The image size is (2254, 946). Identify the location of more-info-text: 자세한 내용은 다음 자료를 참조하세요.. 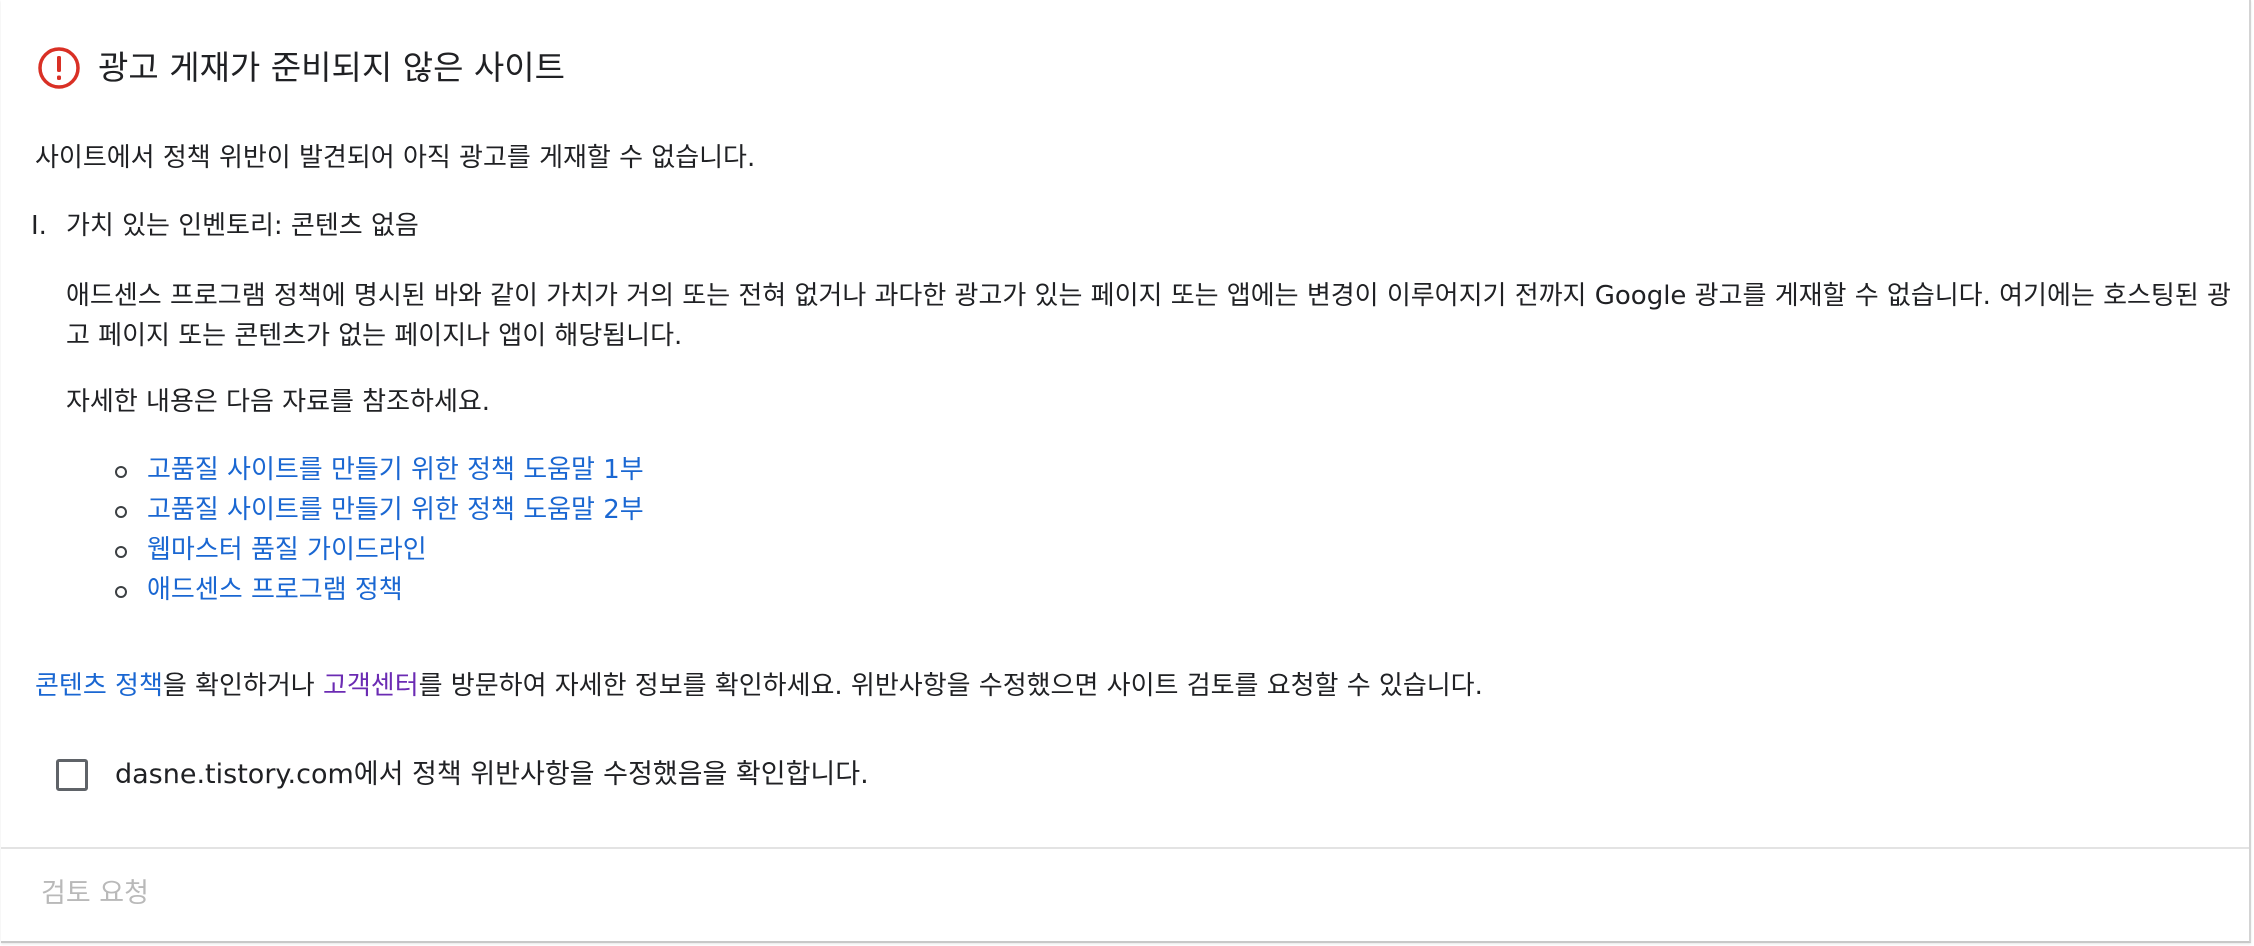
(278, 402).